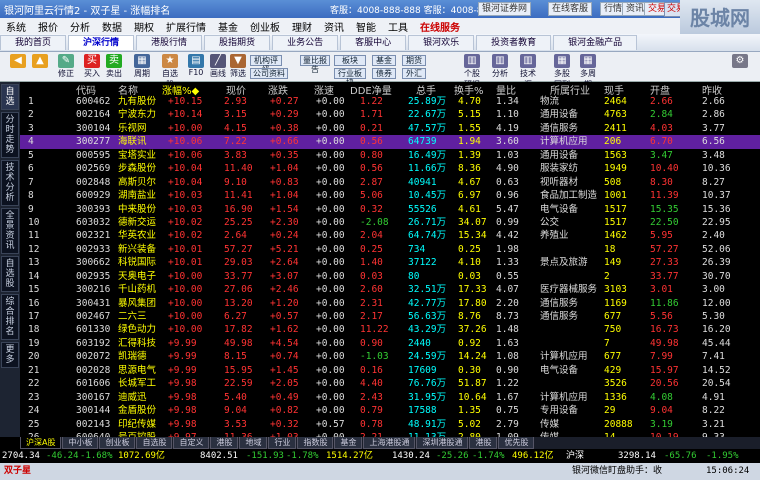 The width and height of the screenshot is (760, 480). I want to click on menu-smart: 智能, so click(366, 26).